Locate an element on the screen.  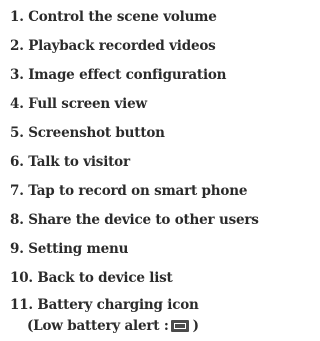
list-item: 8. Share the device to other users is located at coordinates (134, 220).